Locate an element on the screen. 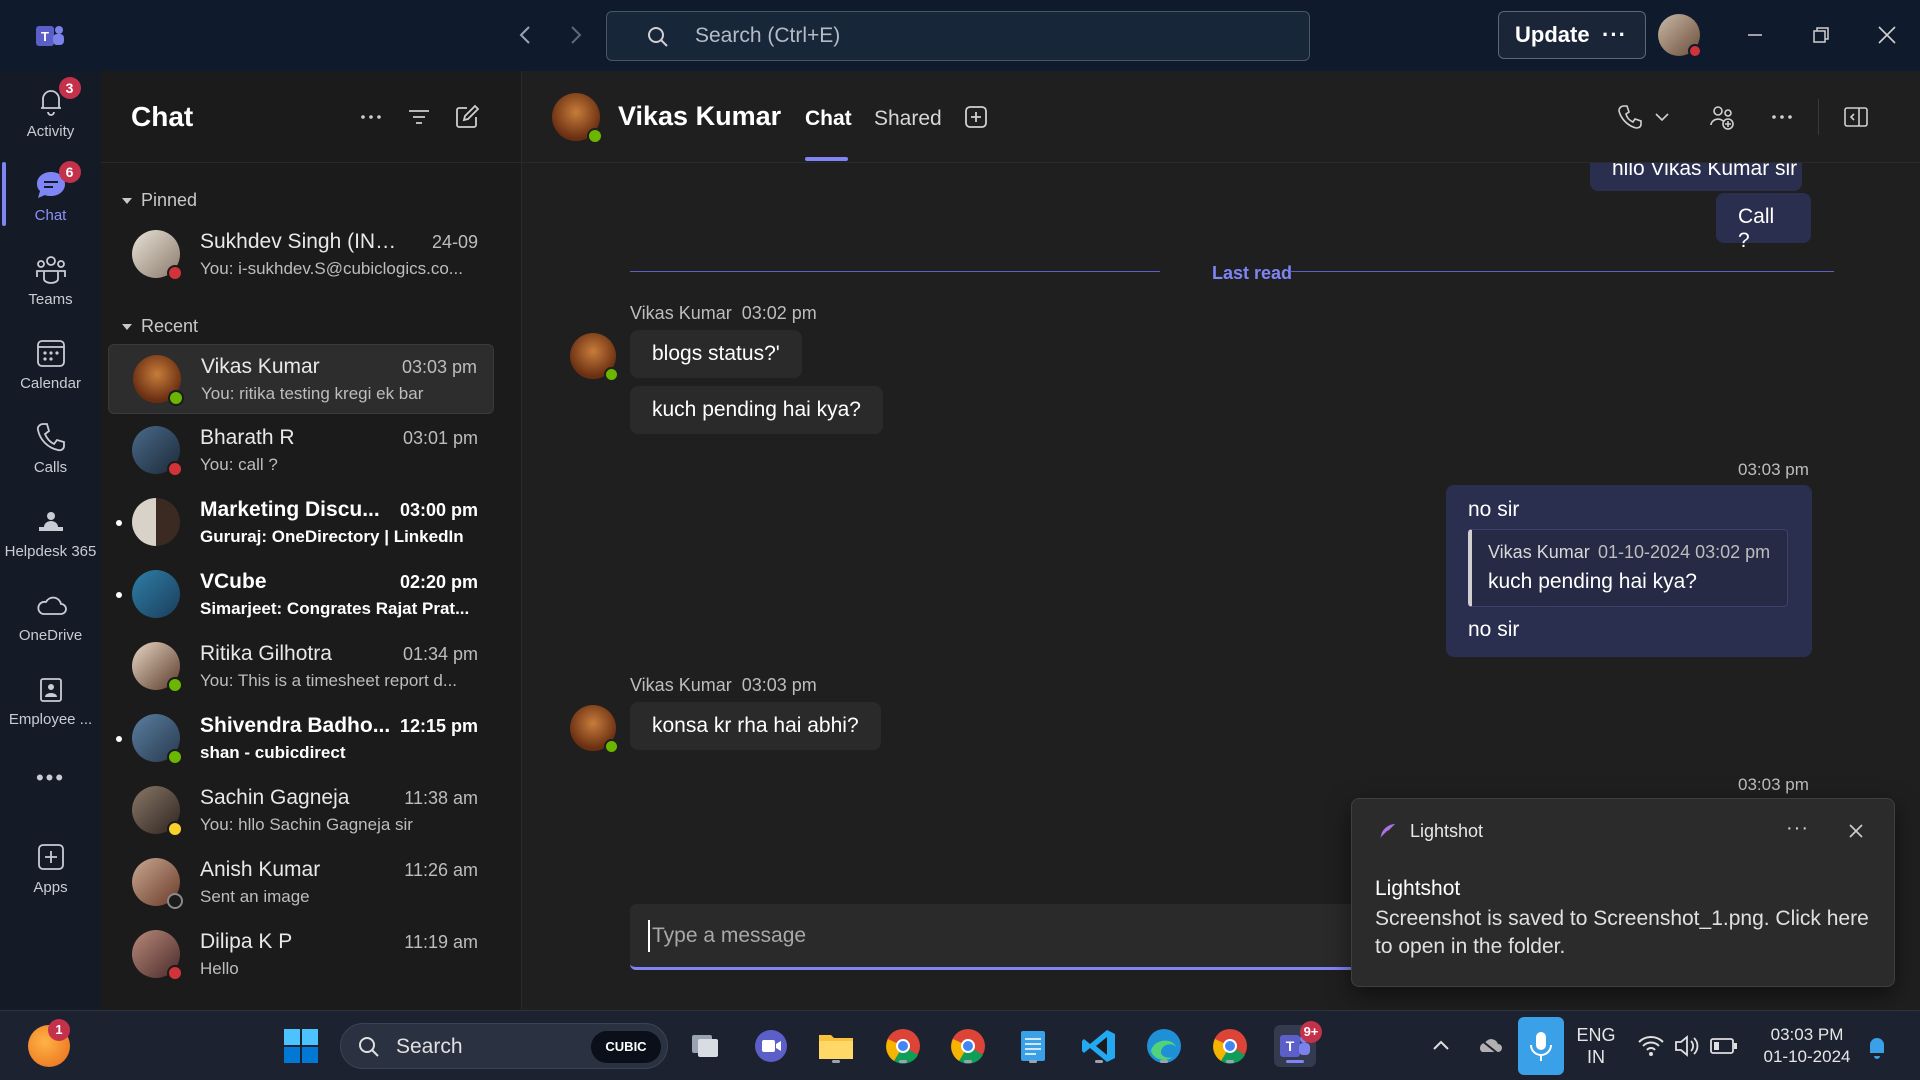 Image resolution: width=1920 pixels, height=1080 pixels. message-time: 03:03 pm is located at coordinates (779, 685).